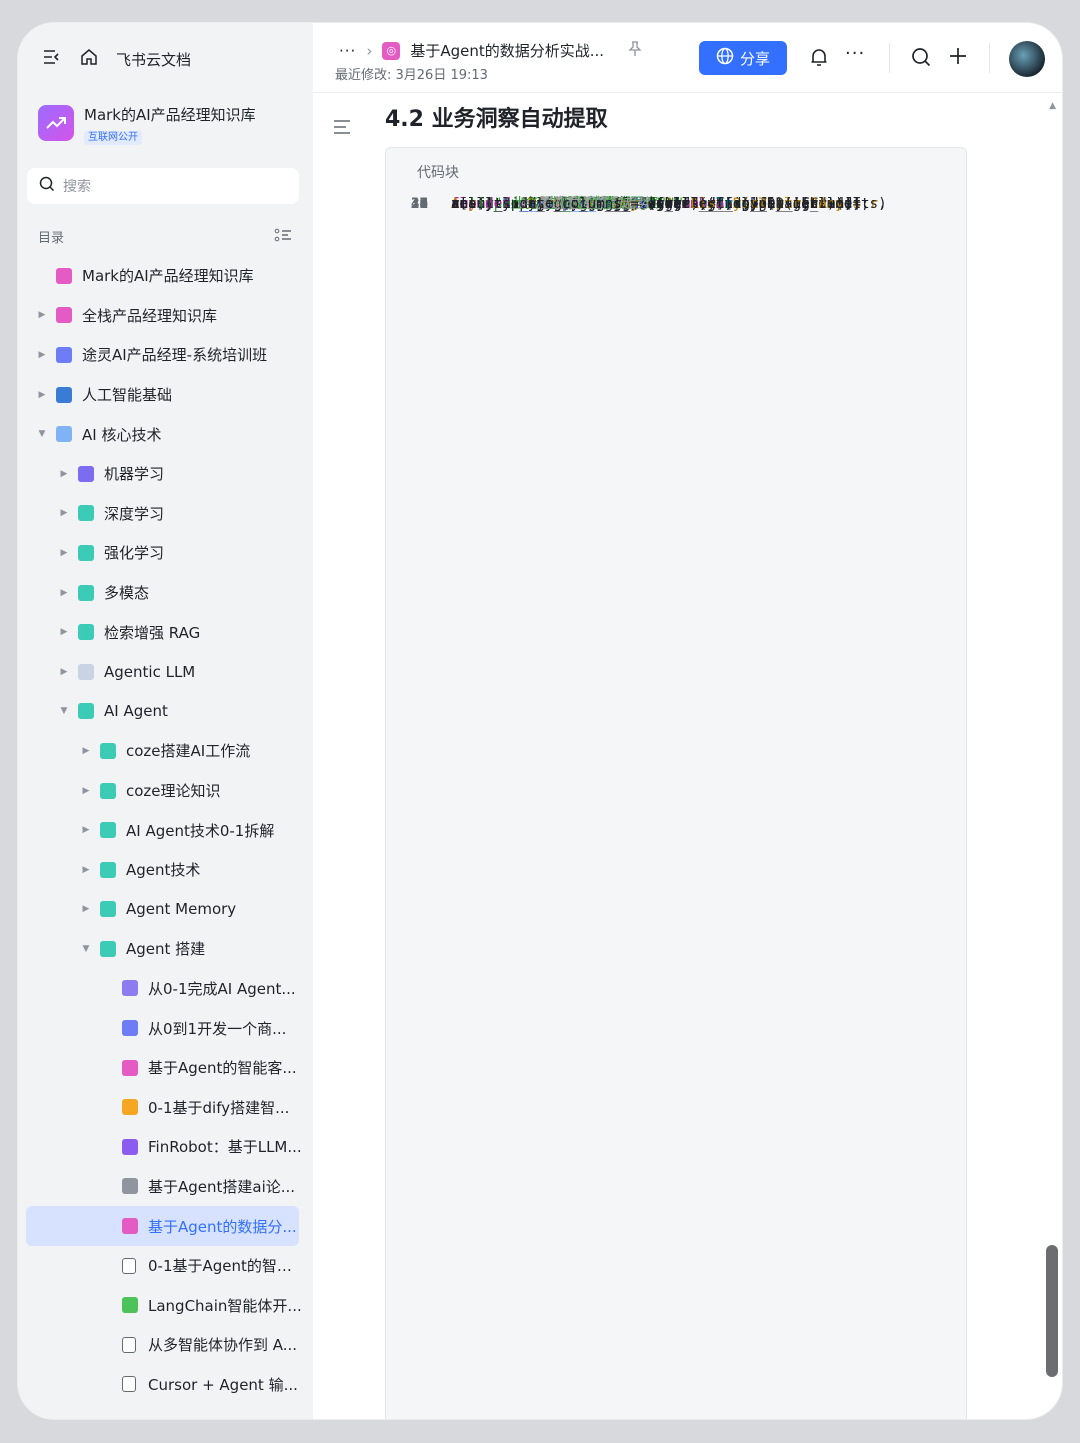  Describe the element at coordinates (958, 58) in the screenshot. I see `plus-icon` at that location.